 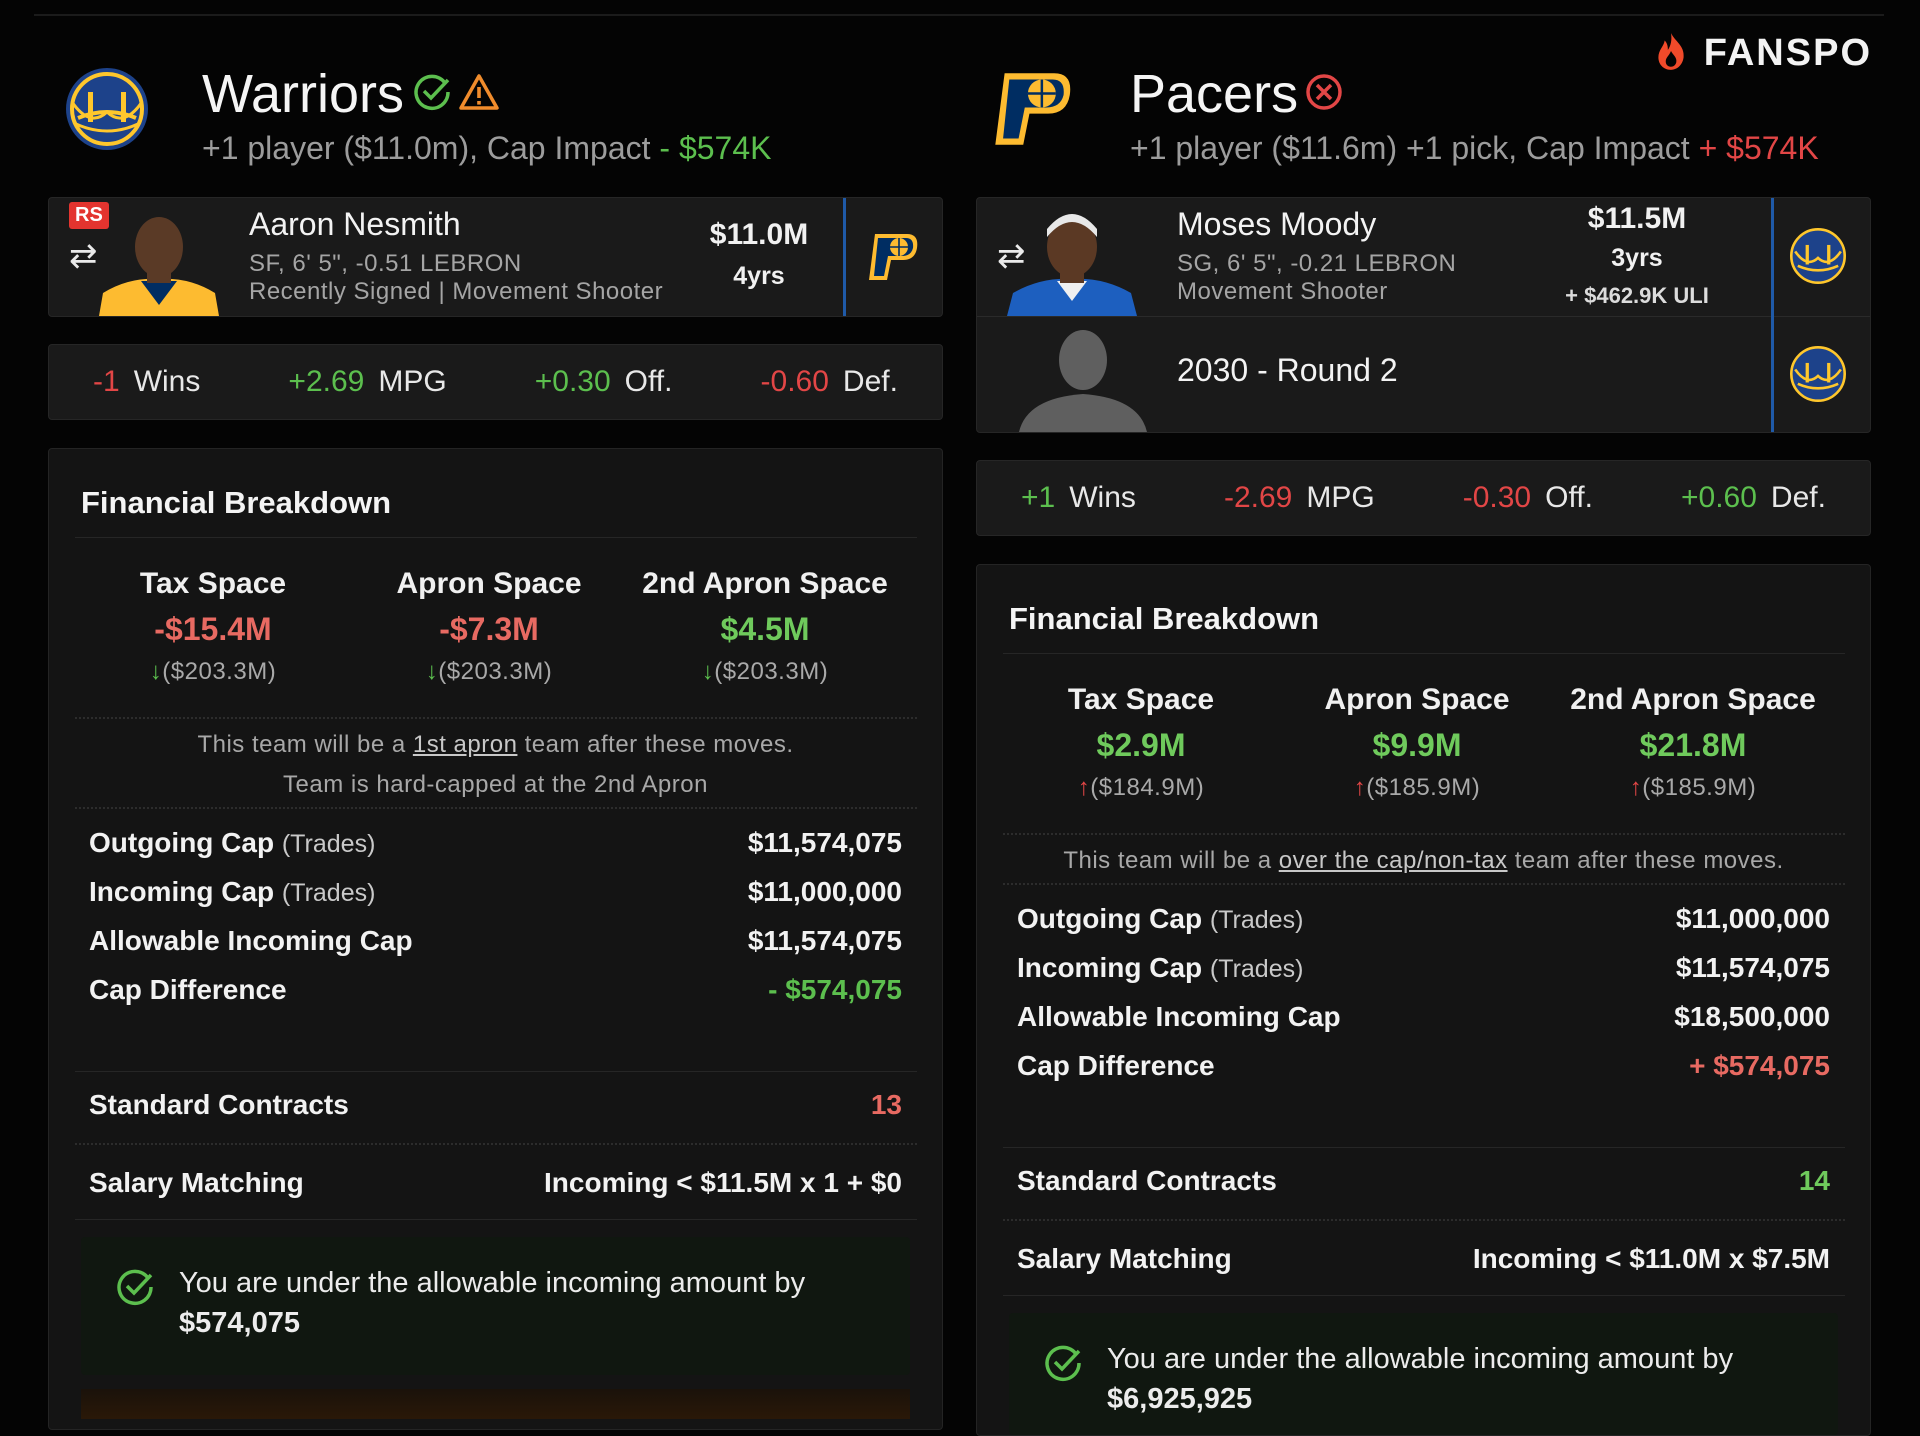 What do you see at coordinates (326, 381) in the screenshot?
I see `stat-value: +2.69` at bounding box center [326, 381].